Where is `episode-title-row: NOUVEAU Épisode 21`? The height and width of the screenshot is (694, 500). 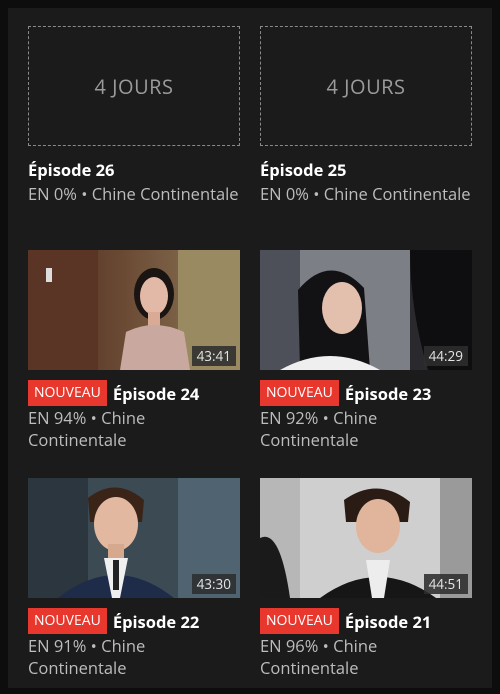 episode-title-row: NOUVEAU Épisode 21 is located at coordinates (366, 621).